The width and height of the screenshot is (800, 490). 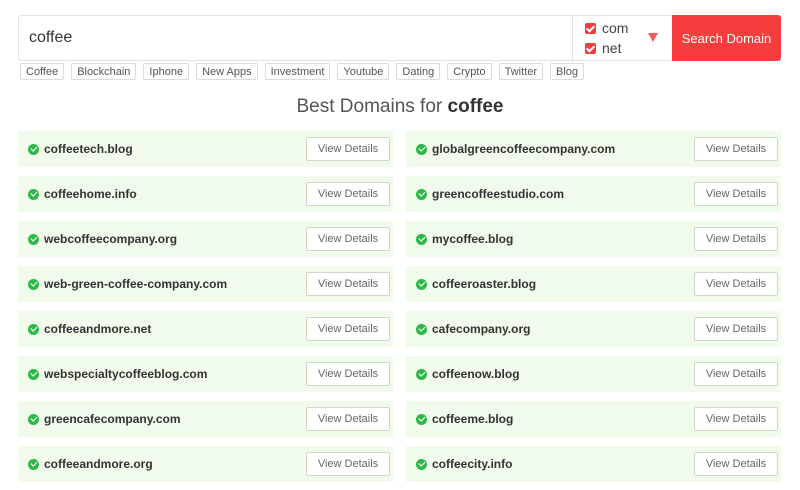 What do you see at coordinates (205, 419) in the screenshot?
I see `domain-row: greencafecompany.com View Details` at bounding box center [205, 419].